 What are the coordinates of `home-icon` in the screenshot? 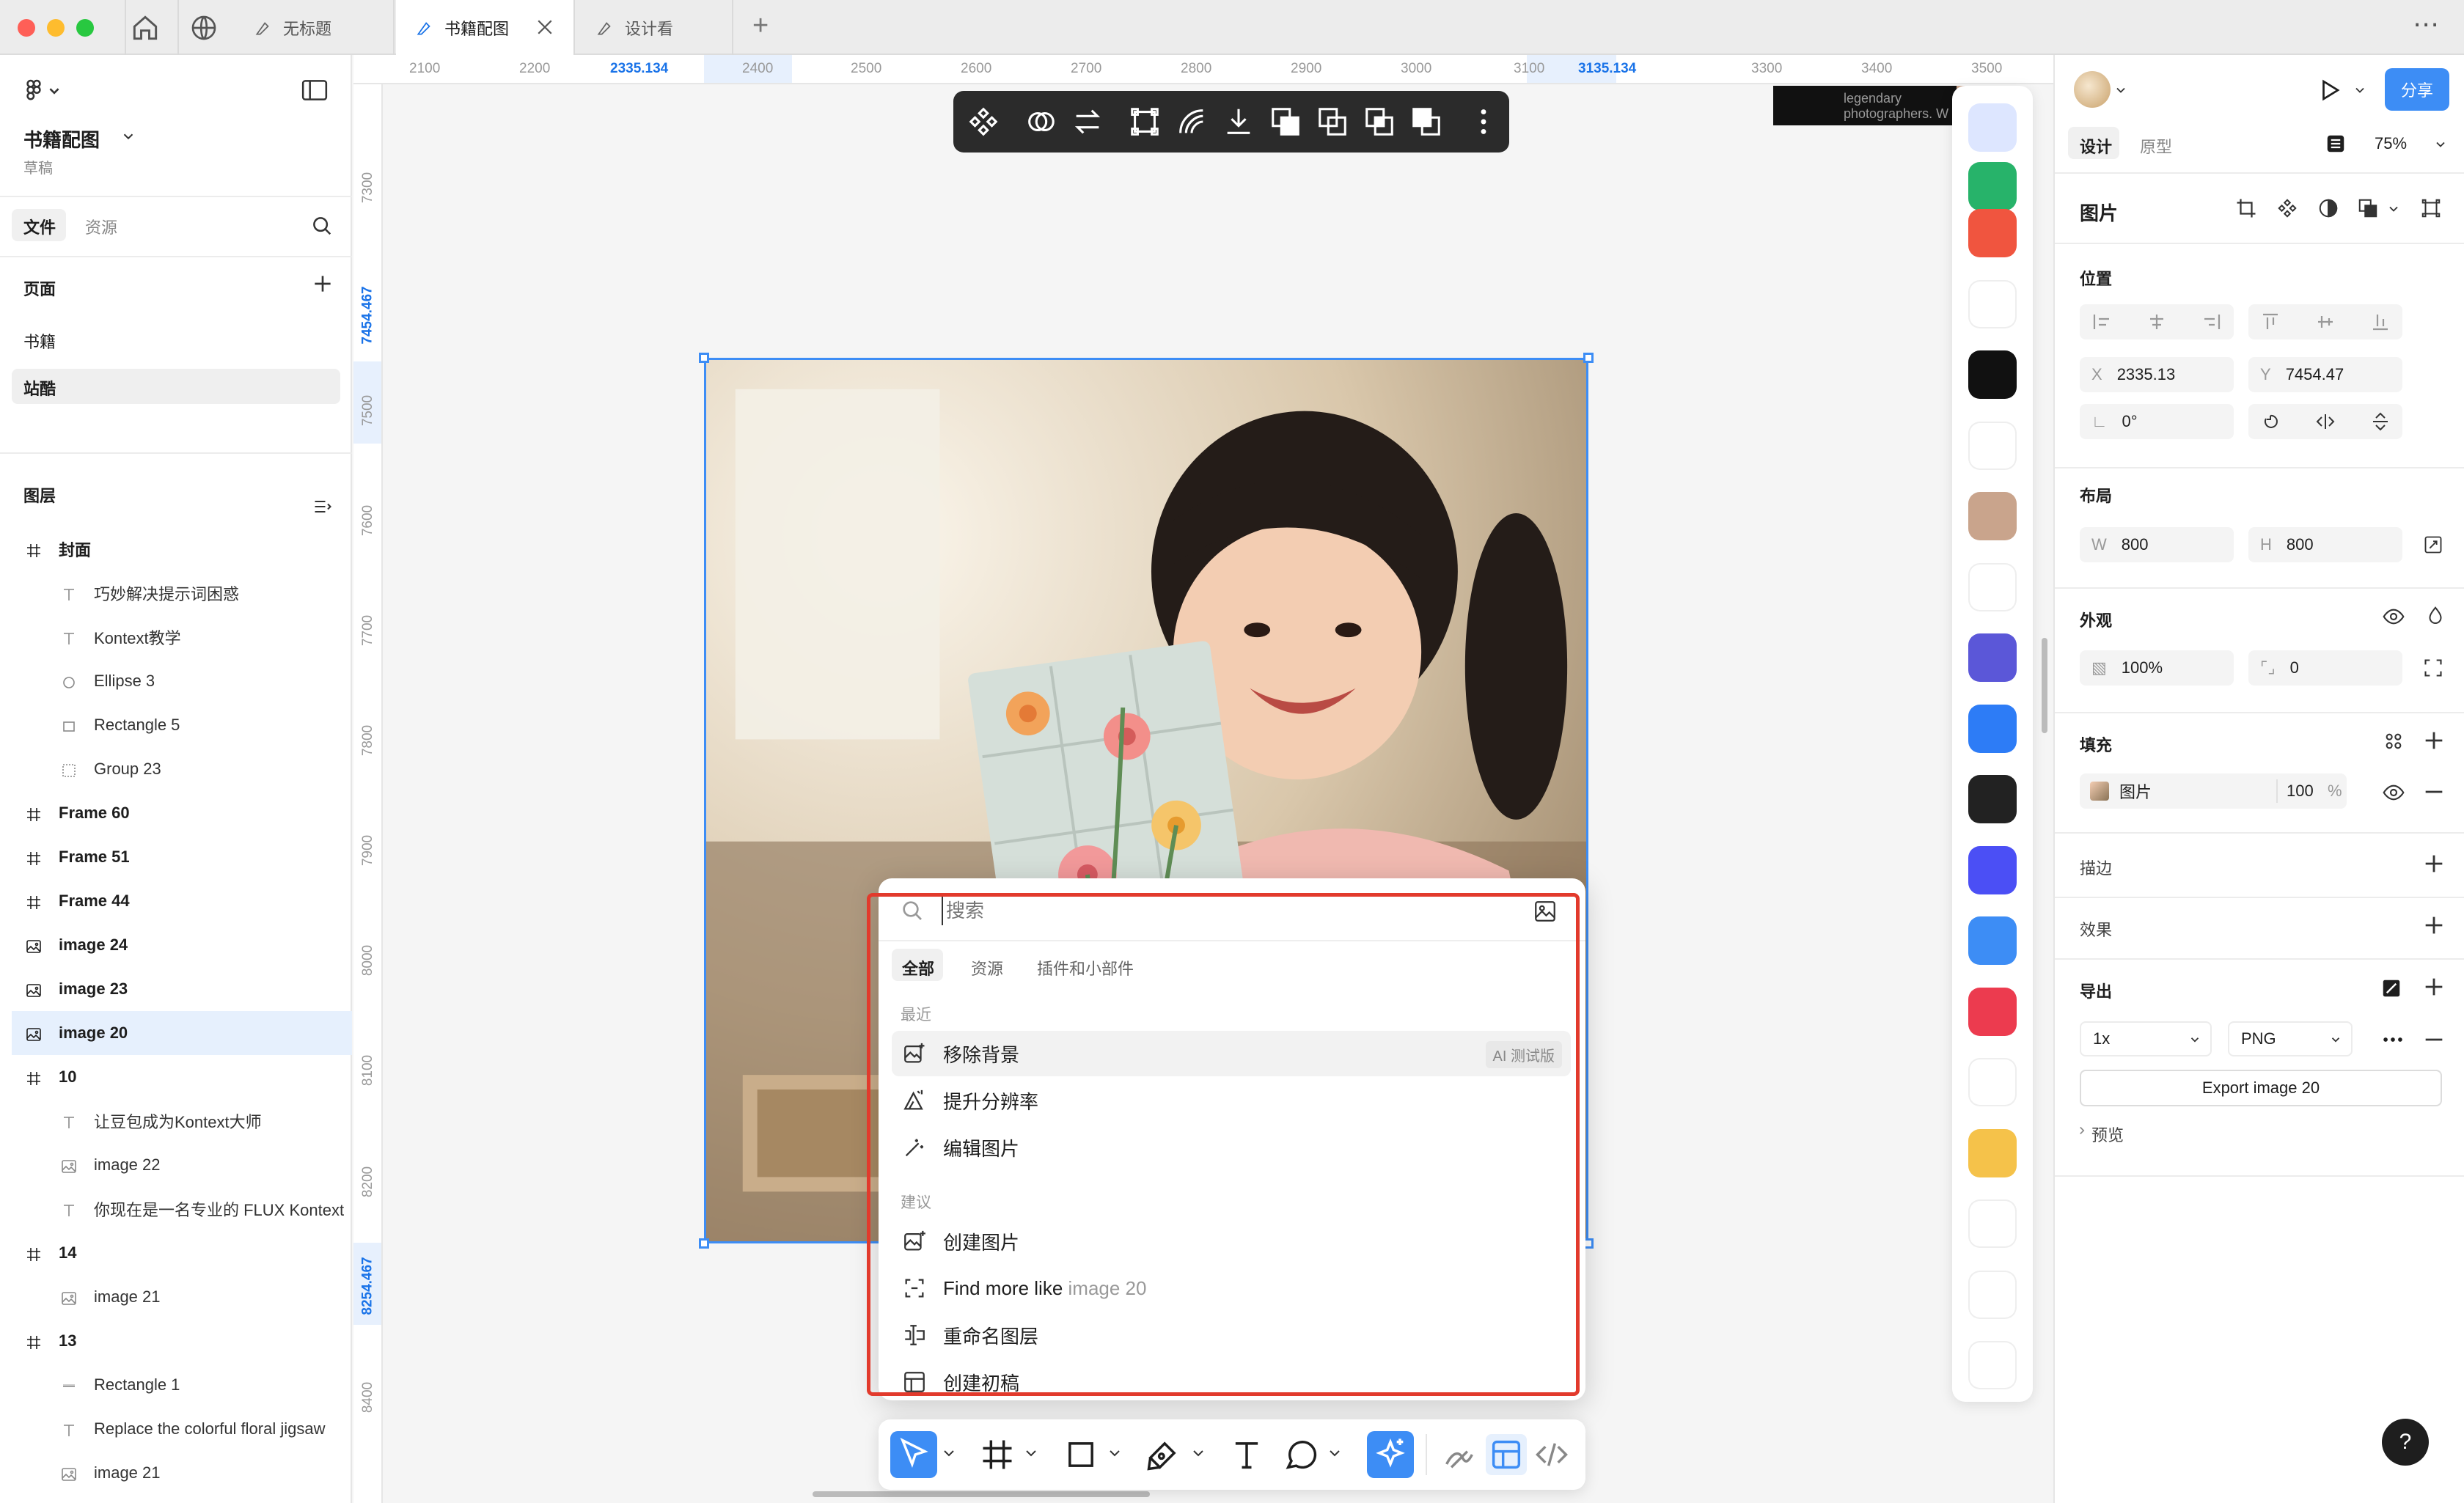 It's located at (145, 28).